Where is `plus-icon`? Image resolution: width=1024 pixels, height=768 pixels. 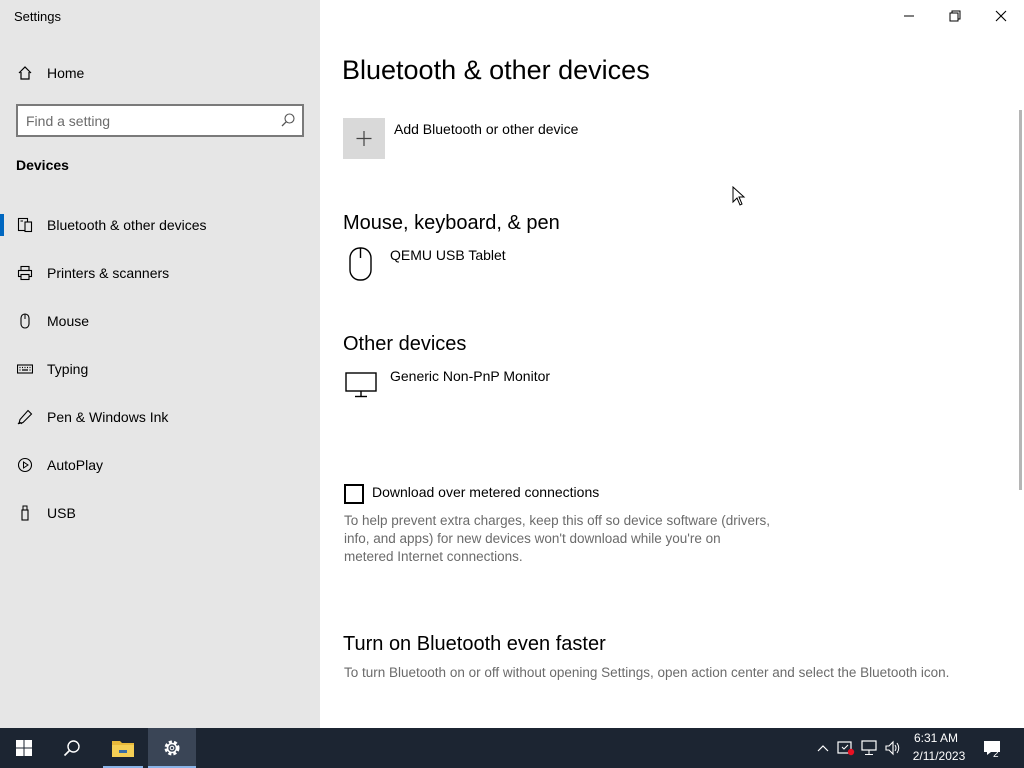
plus-icon is located at coordinates (364, 138).